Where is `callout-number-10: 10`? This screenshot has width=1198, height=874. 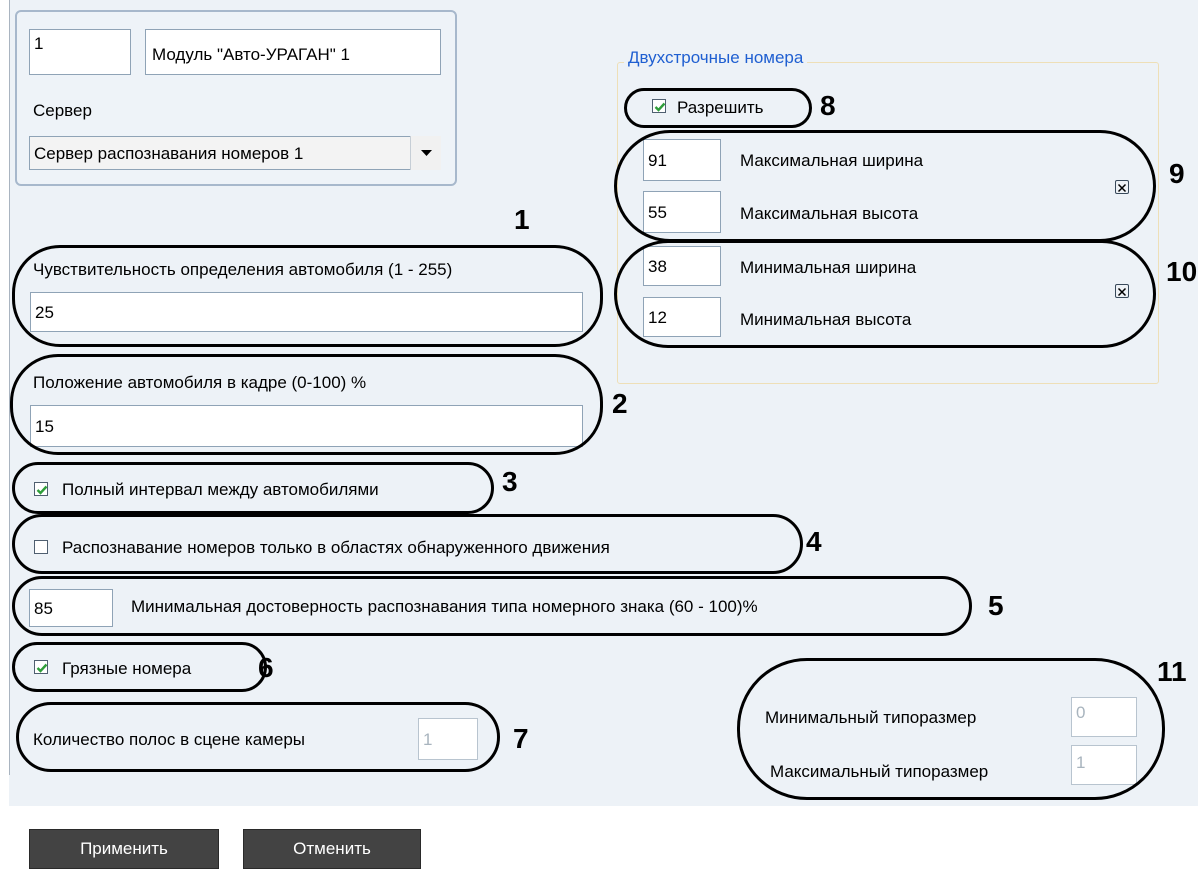
callout-number-10: 10 is located at coordinates (1182, 271).